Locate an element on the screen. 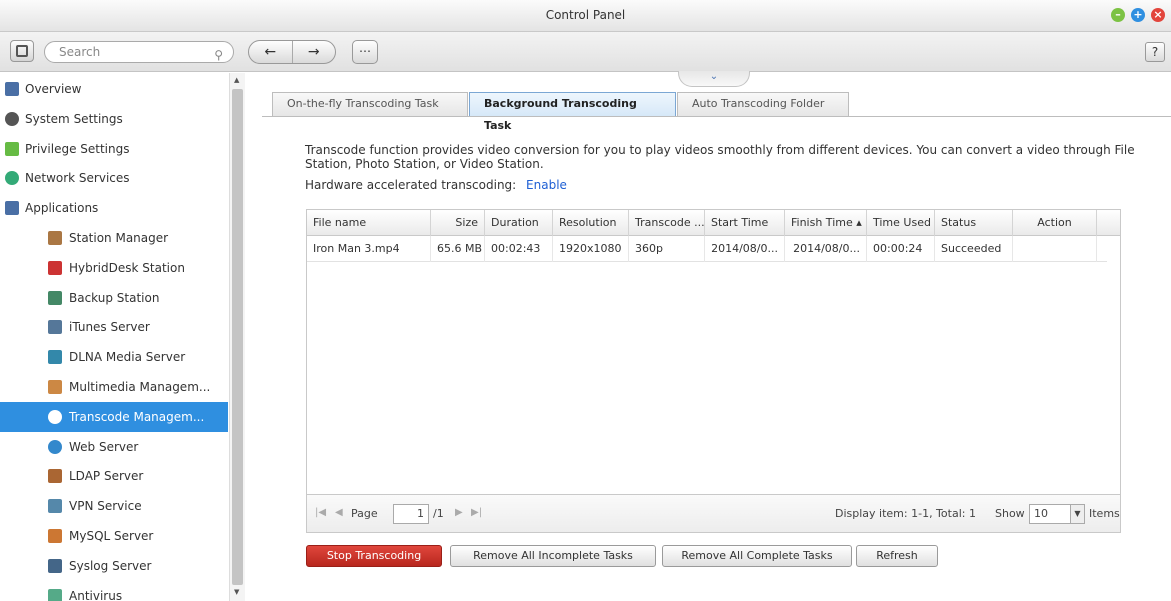 Image resolution: width=1171 pixels, height=601 pixels. column-header: Status is located at coordinates (974, 223).